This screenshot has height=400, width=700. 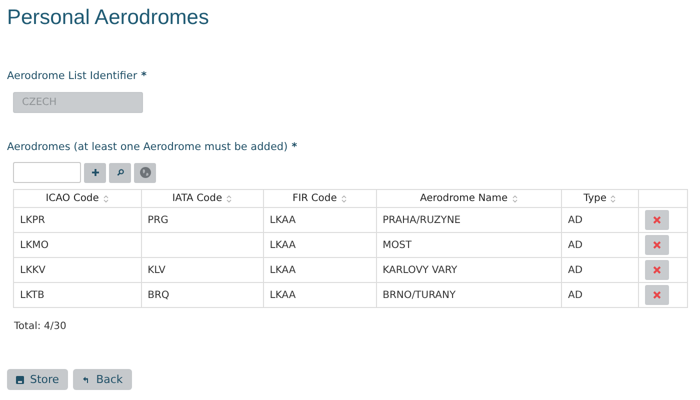 What do you see at coordinates (78, 295) in the screenshot?
I see `table-cell: LKTB` at bounding box center [78, 295].